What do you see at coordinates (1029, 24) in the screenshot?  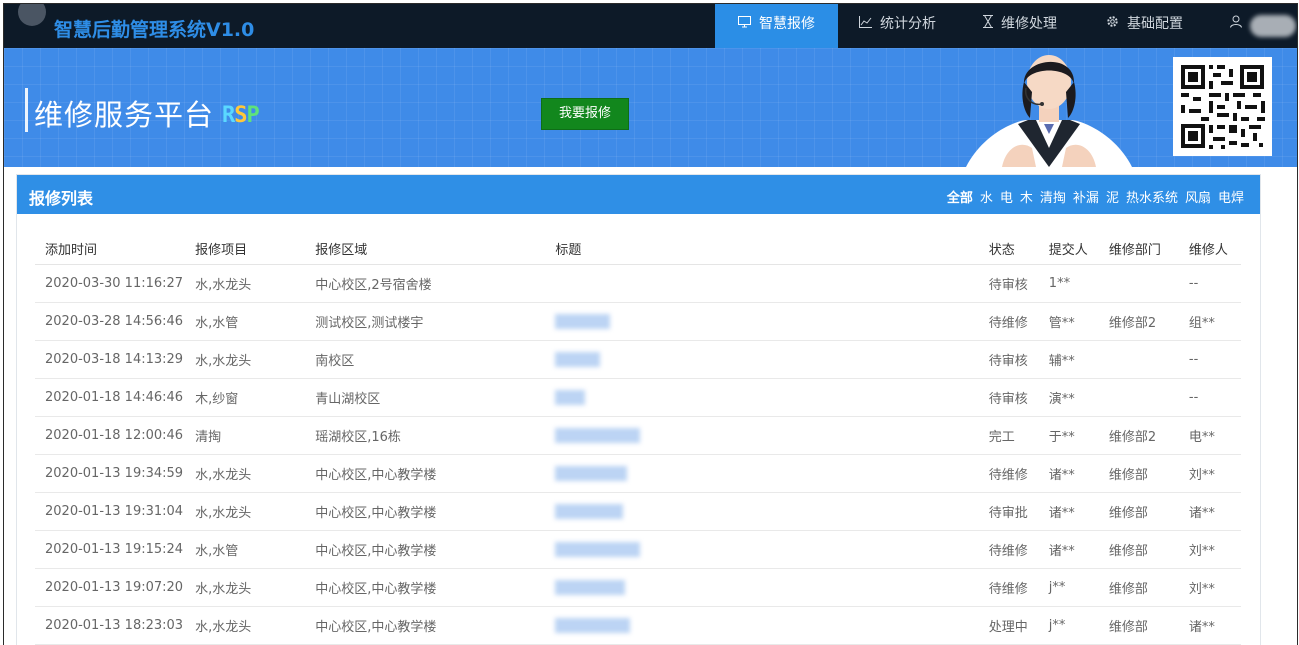 I see `nav-label: 维修处理` at bounding box center [1029, 24].